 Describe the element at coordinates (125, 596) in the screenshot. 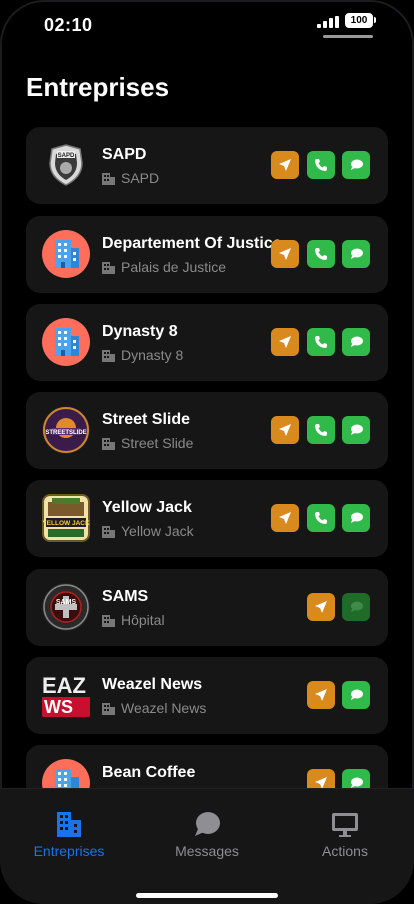

I see `company-name: SAMS` at that location.